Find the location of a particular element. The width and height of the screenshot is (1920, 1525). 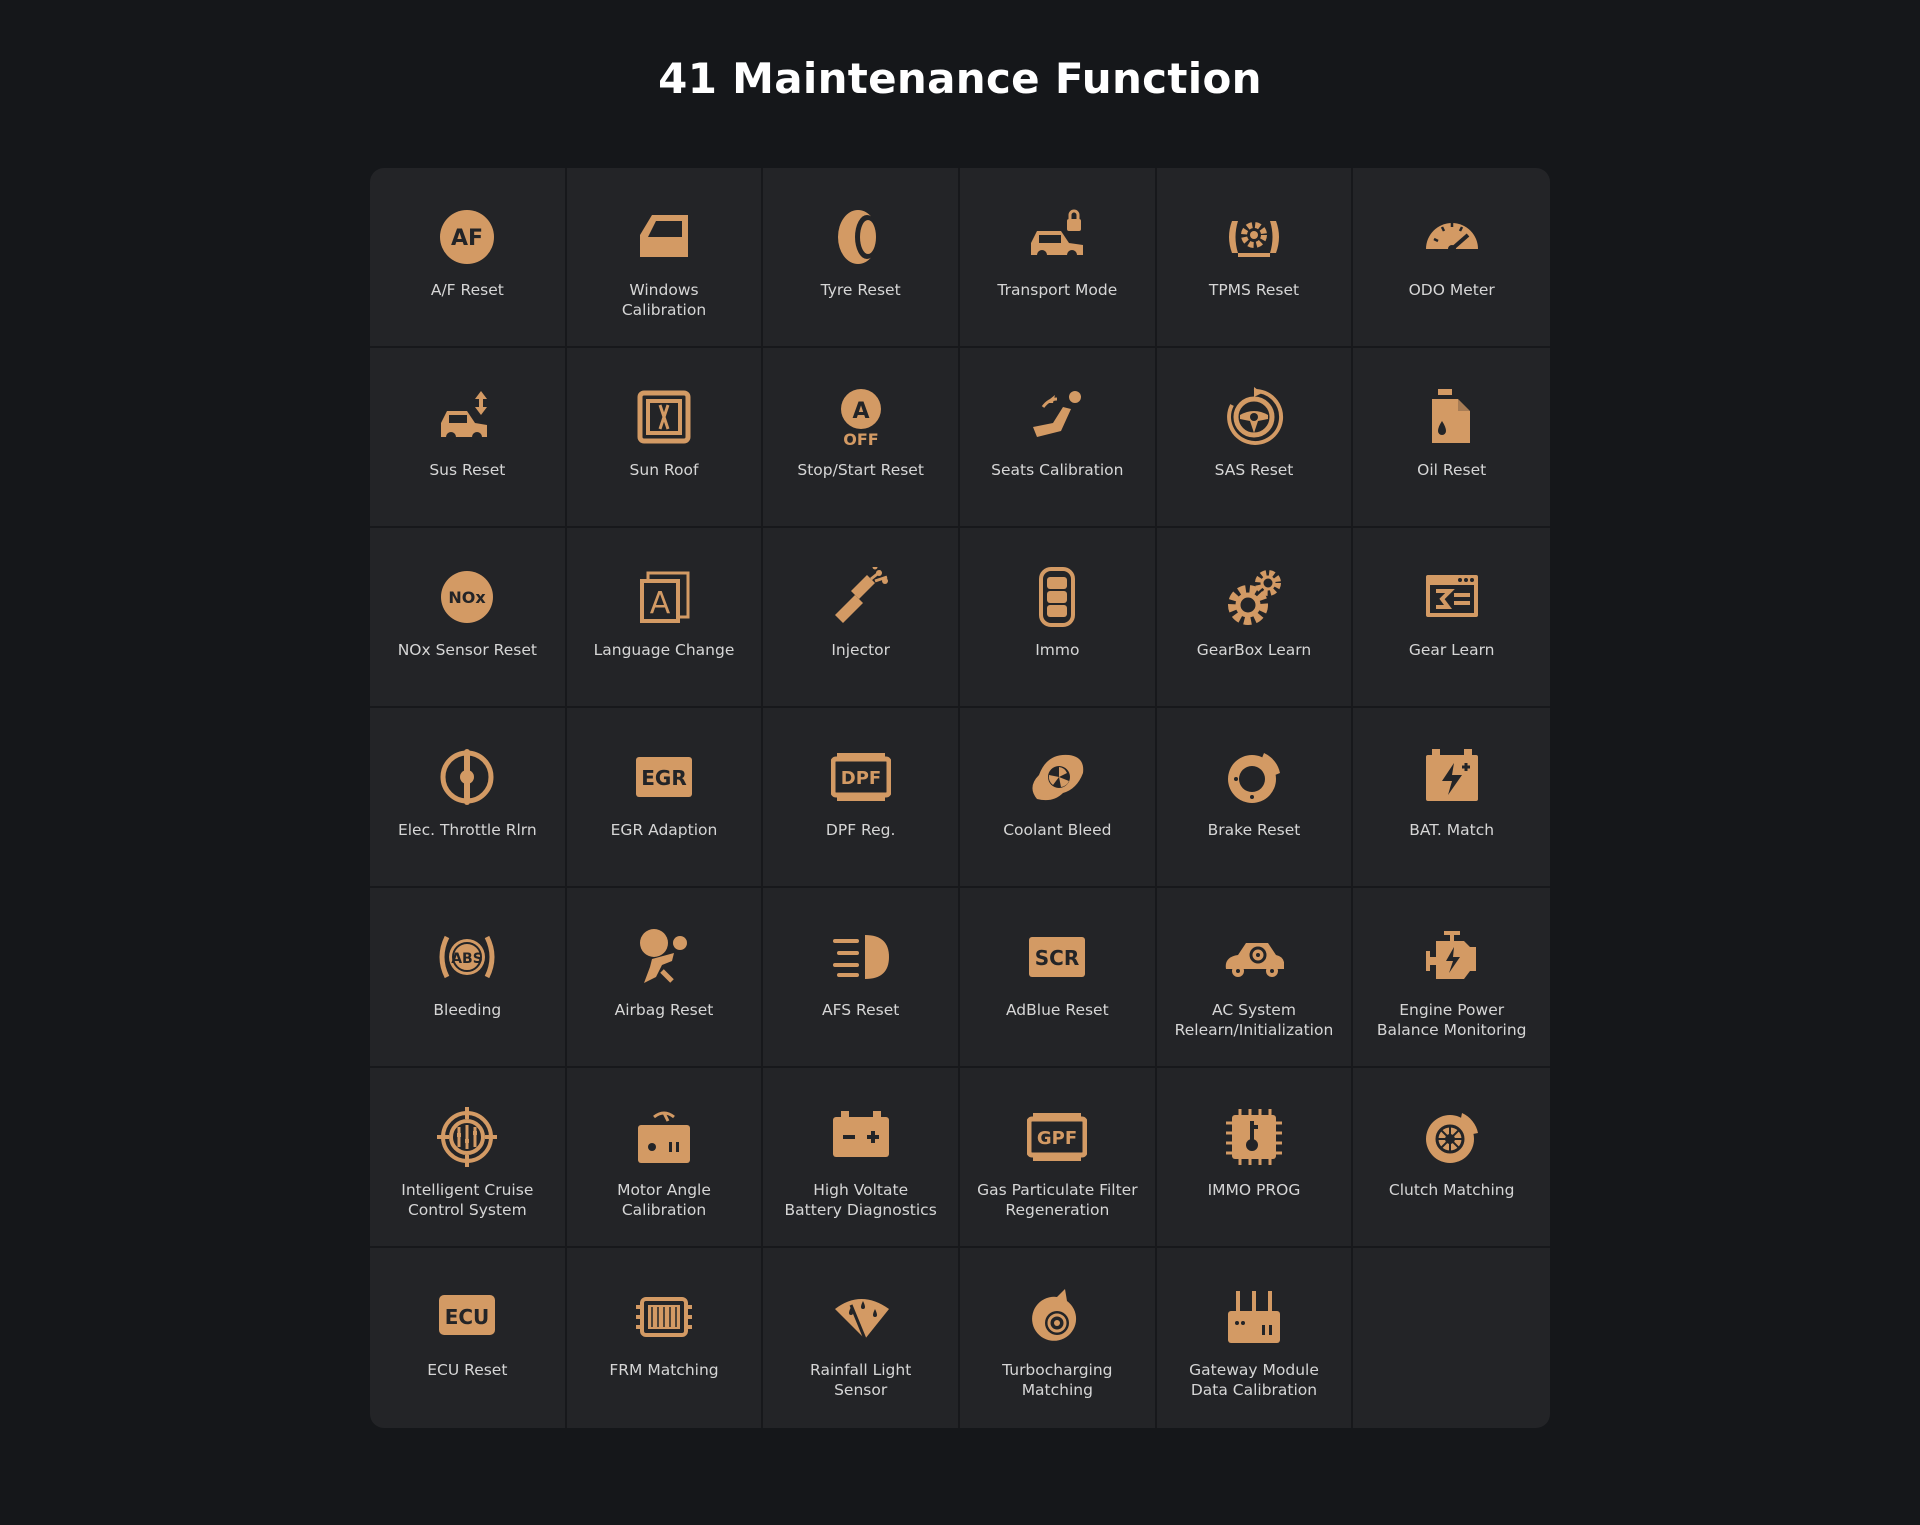

function-tile: NOx NOx Sensor Reset is located at coordinates (468, 618).